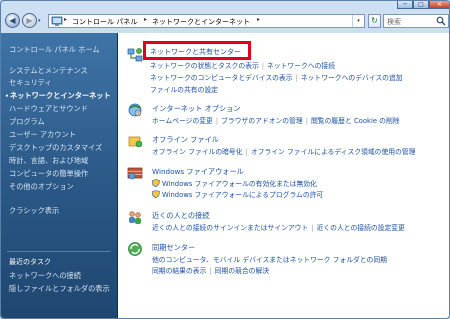  I want to click on sidebar-item-label: ネットワークとインターネット, so click(60, 95).